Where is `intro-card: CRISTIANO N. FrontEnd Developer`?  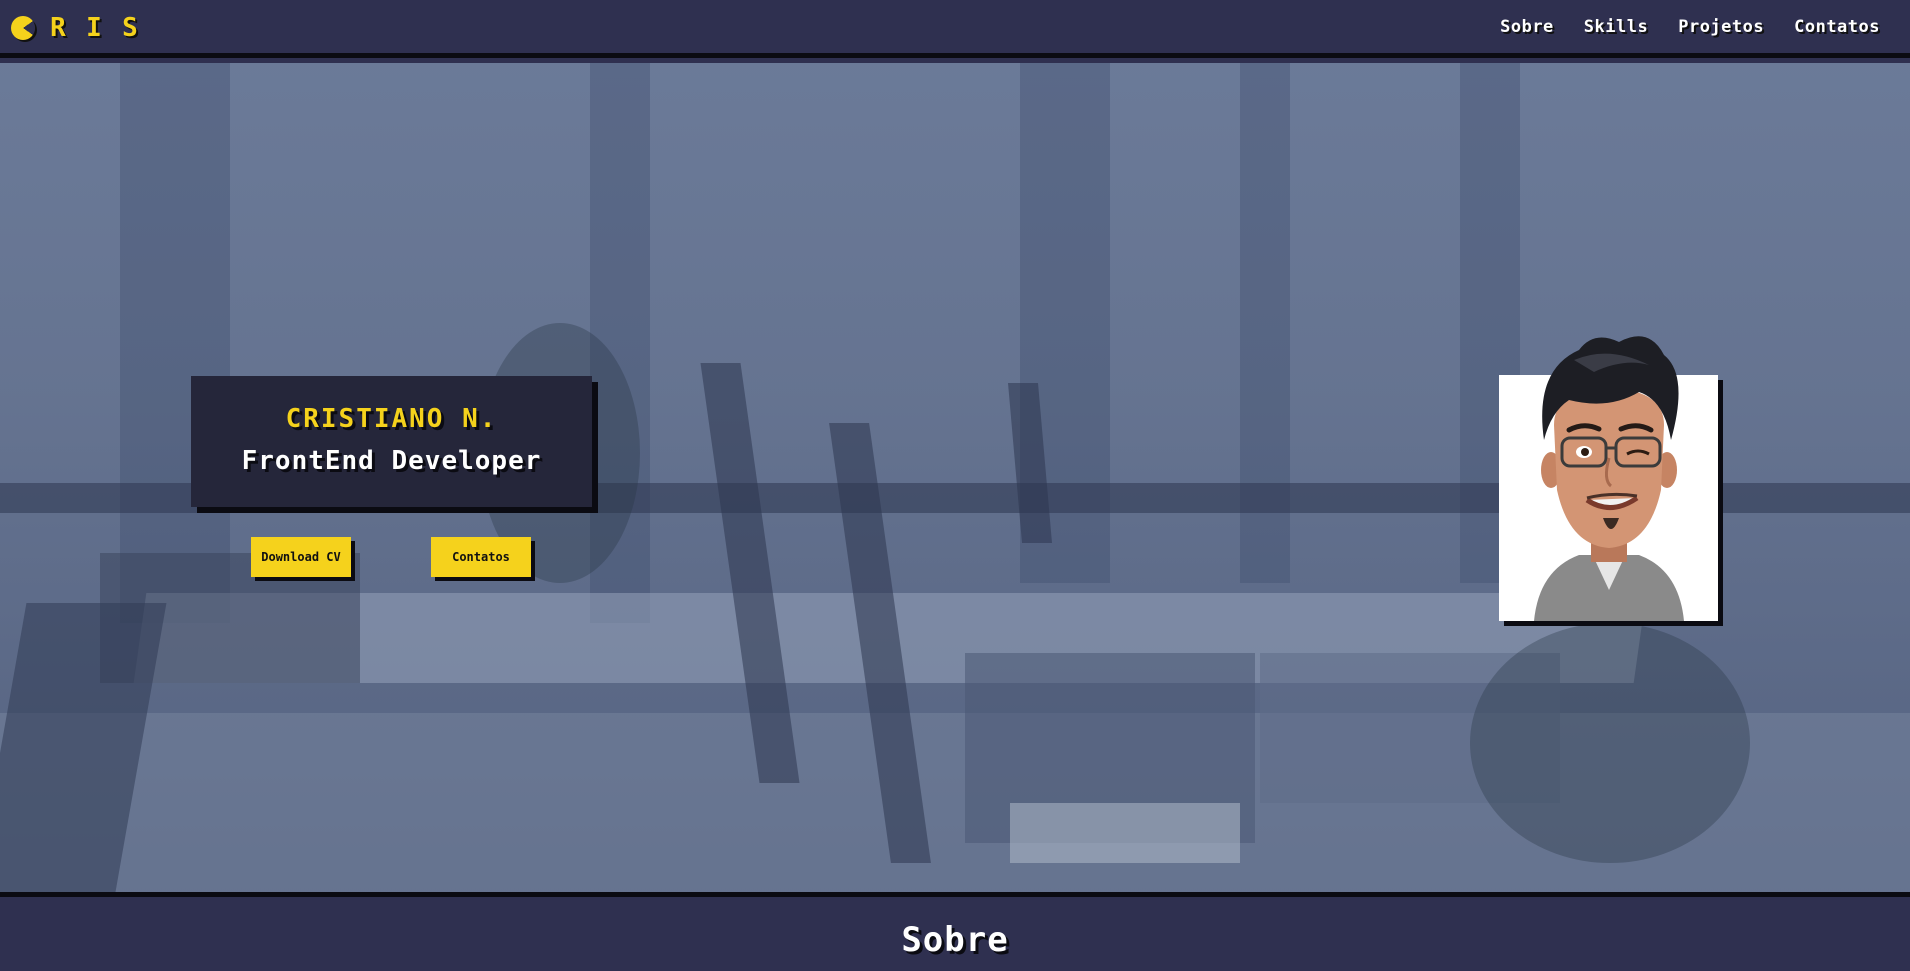 intro-card: CRISTIANO N. FrontEnd Developer is located at coordinates (391, 441).